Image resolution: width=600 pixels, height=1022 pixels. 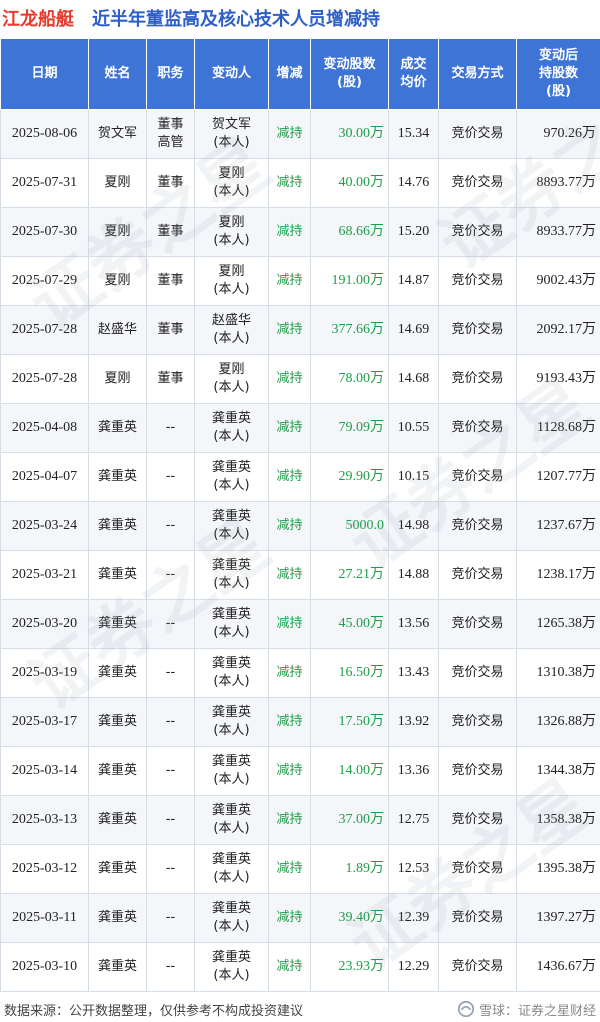 I want to click on cell-price: 12.53, so click(x=413, y=869).